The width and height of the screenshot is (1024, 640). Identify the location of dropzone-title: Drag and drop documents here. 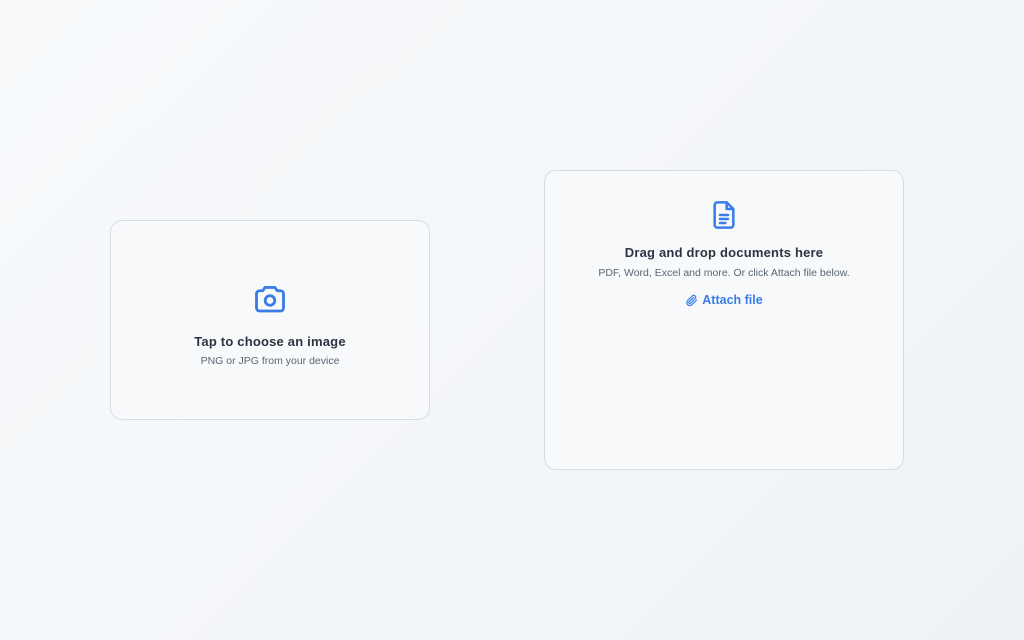
(724, 252).